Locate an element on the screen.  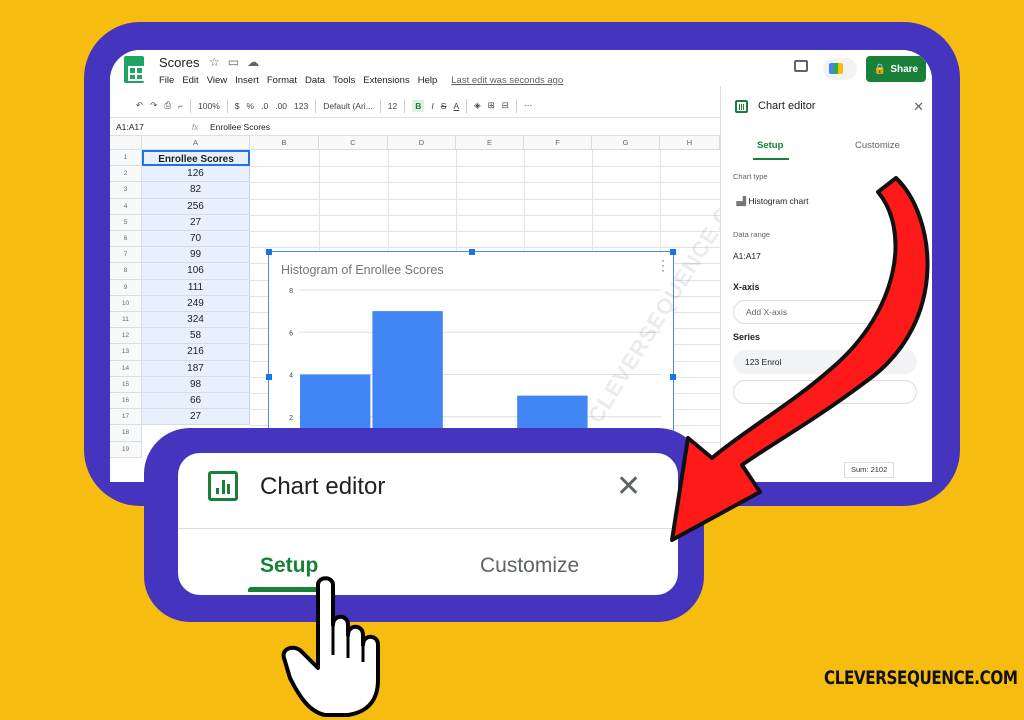
pointer-hand-icon is located at coordinates (330, 646).